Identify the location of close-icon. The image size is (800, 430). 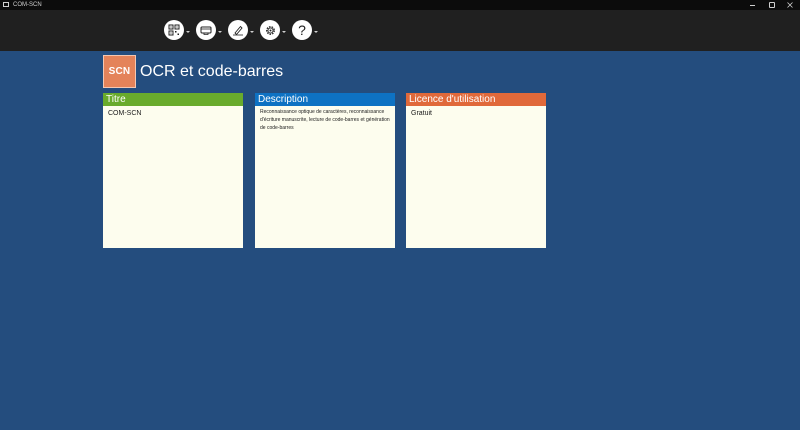
(790, 5).